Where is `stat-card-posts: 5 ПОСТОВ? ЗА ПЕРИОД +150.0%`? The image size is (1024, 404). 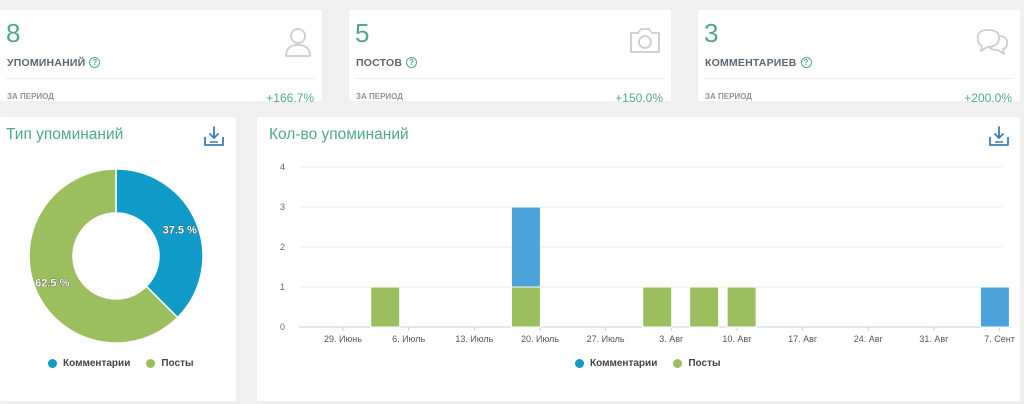 stat-card-posts: 5 ПОСТОВ? ЗА ПЕРИОД +150.0% is located at coordinates (510, 57).